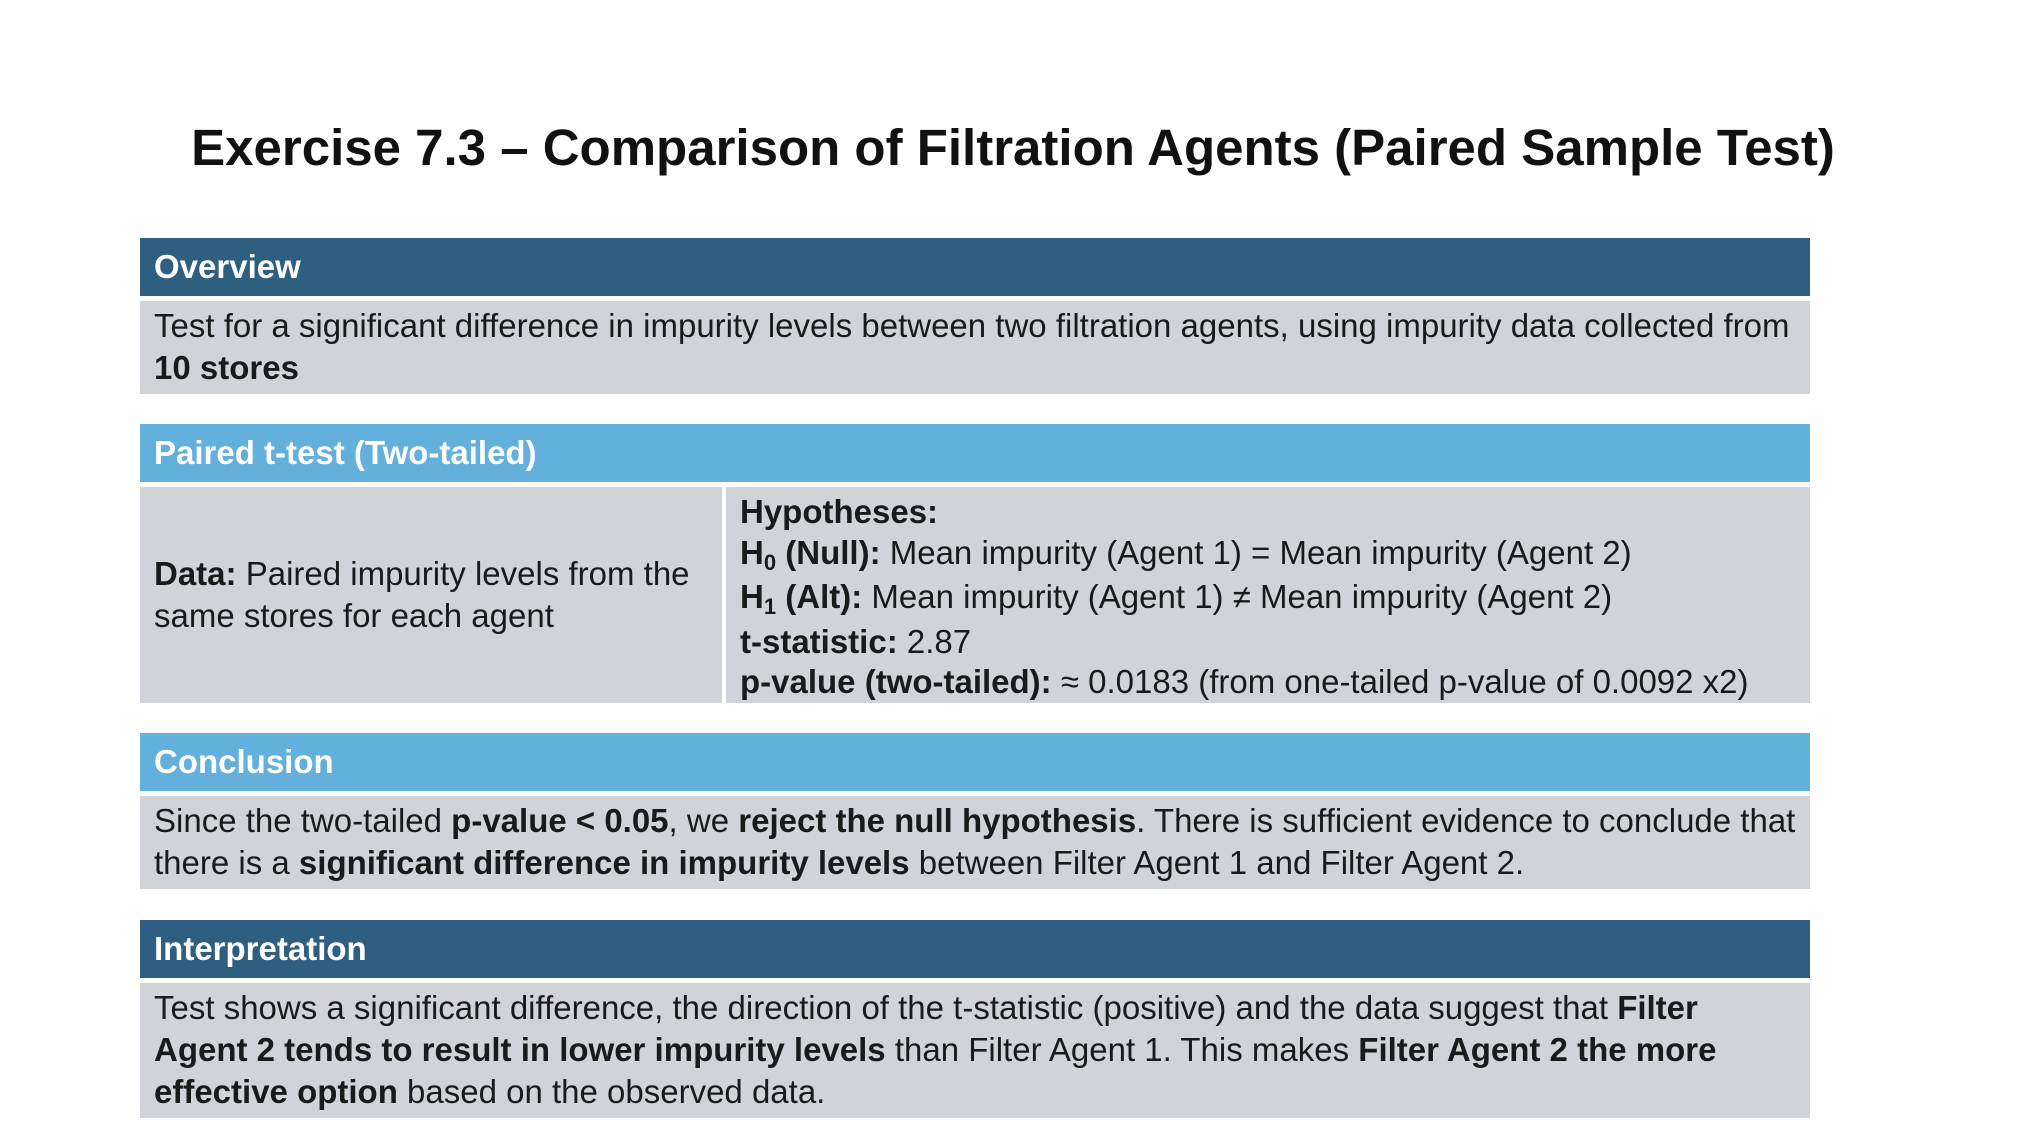  What do you see at coordinates (703, 820) in the screenshot?
I see `conclusion-text: , we` at bounding box center [703, 820].